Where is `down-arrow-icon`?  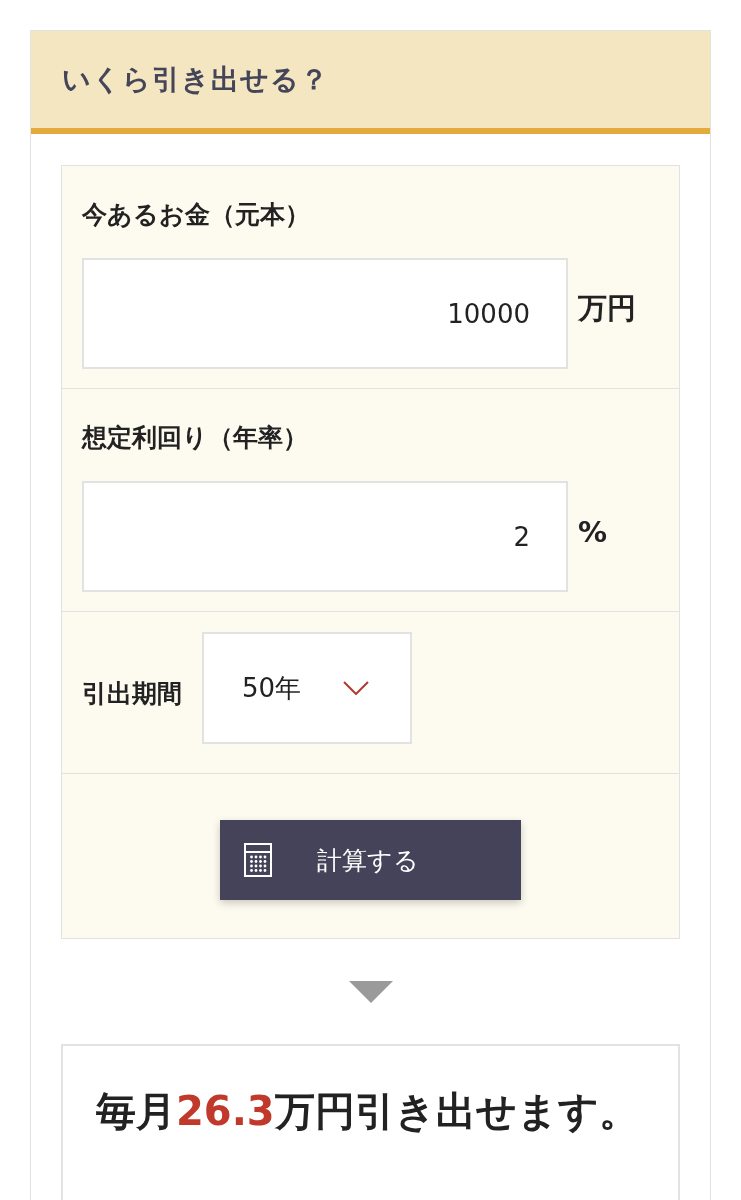
down-arrow-icon is located at coordinates (370, 992).